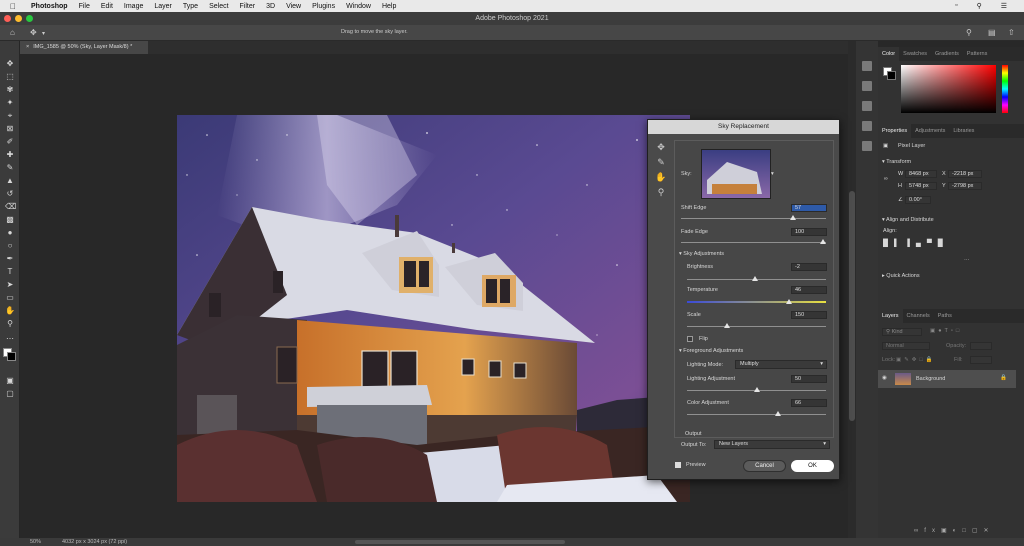  What do you see at coordinates (678, 465) in the screenshot?
I see `preview-checkbox` at bounding box center [678, 465].